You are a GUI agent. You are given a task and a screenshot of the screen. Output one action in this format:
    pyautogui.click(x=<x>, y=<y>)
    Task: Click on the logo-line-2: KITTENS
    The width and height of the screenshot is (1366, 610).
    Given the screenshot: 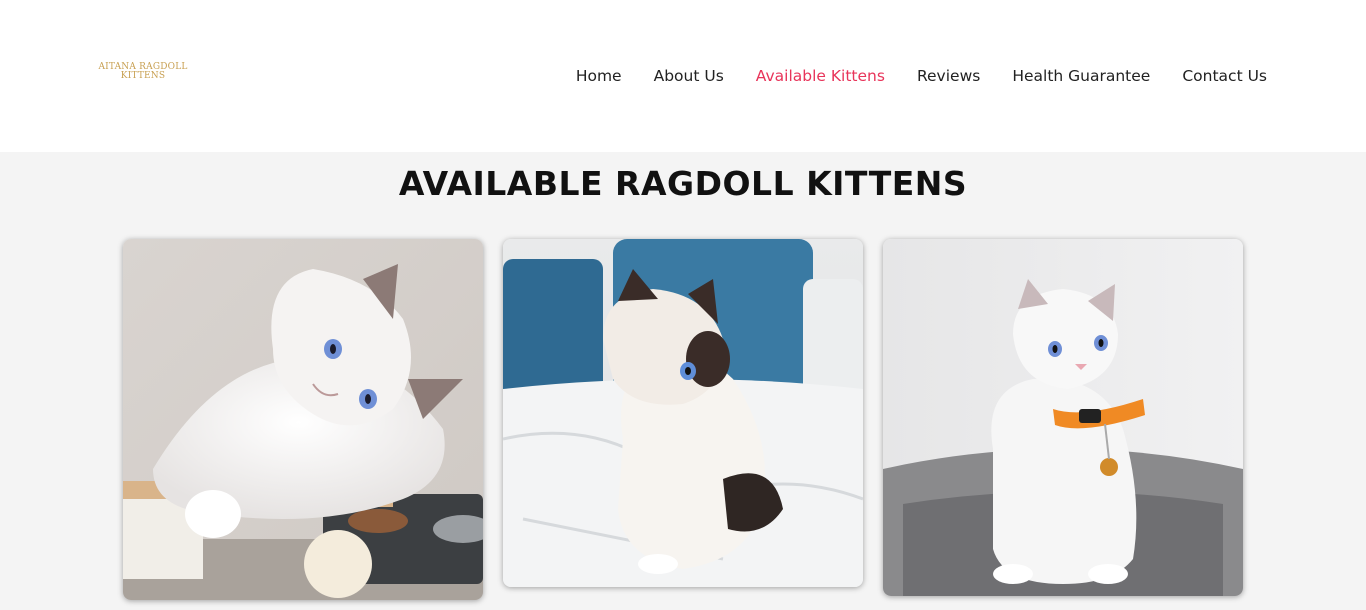 What is the action you would take?
    pyautogui.click(x=143, y=76)
    